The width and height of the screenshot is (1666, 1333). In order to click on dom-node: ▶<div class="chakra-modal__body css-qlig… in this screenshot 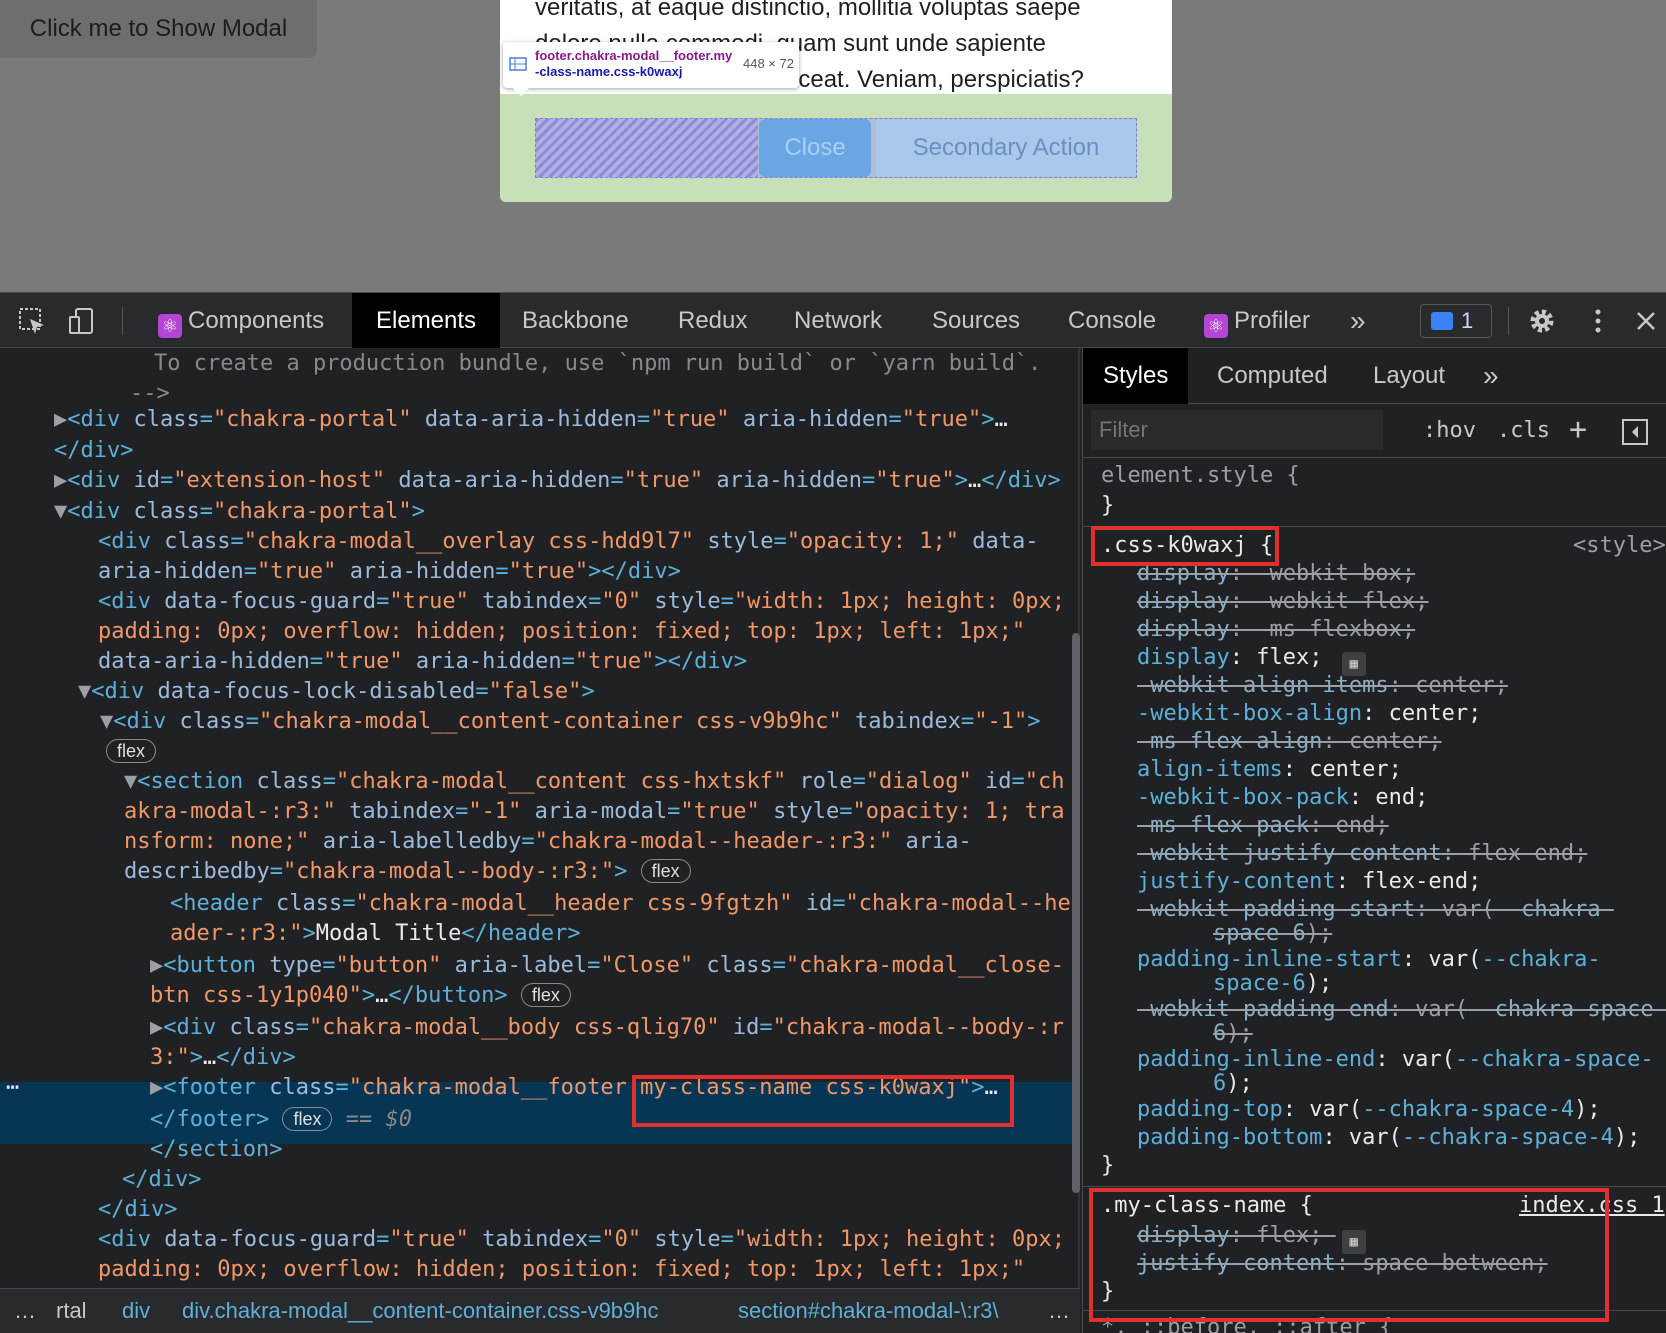, I will do `click(607, 1027)`.